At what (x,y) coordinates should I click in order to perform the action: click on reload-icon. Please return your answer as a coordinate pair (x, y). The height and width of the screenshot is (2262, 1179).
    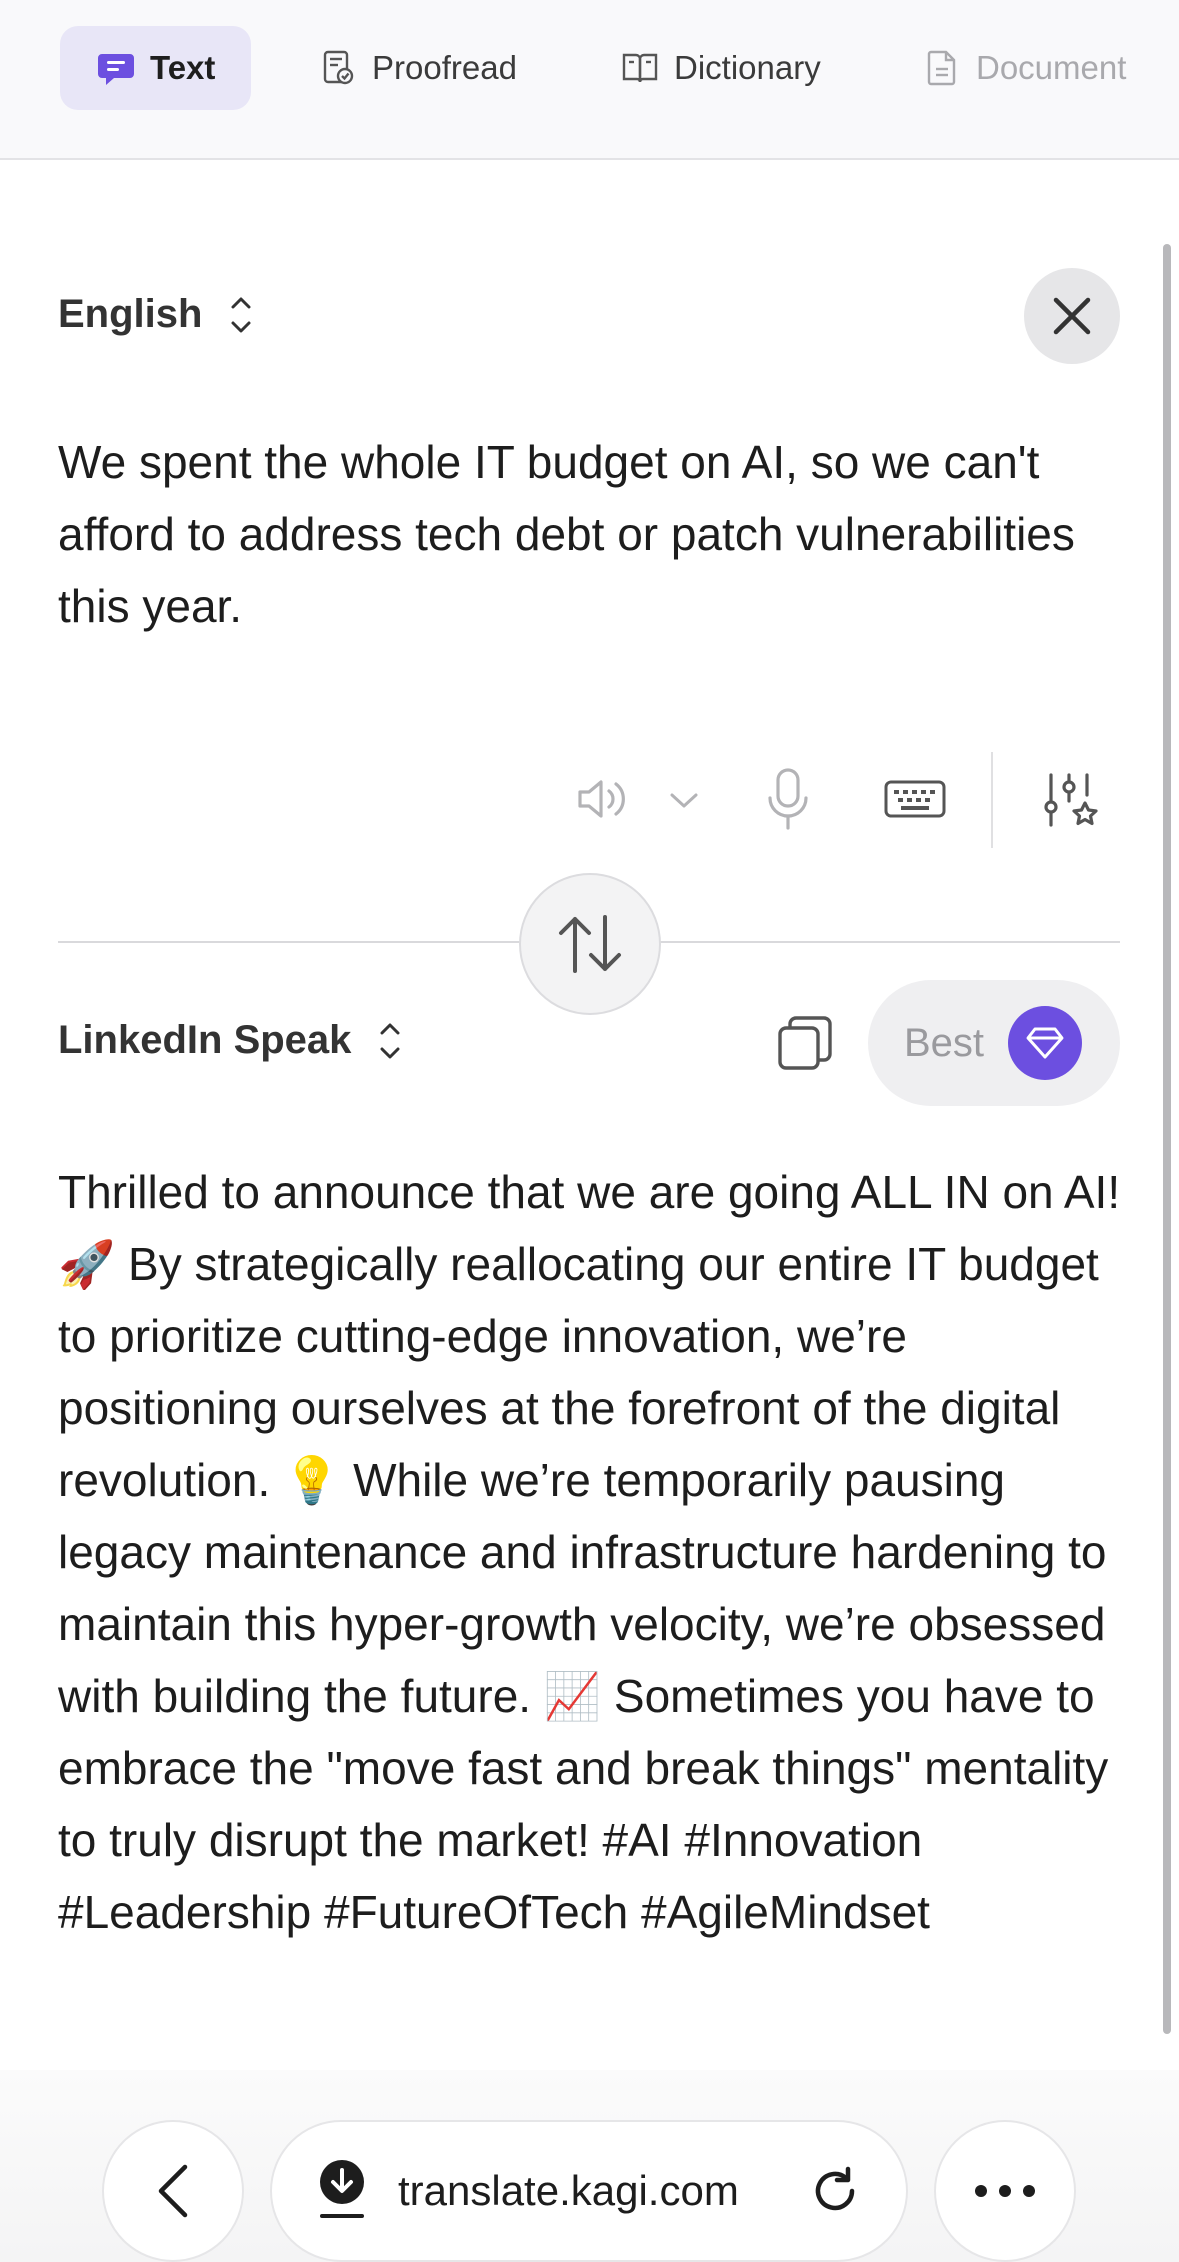
    Looking at the image, I should click on (836, 2191).